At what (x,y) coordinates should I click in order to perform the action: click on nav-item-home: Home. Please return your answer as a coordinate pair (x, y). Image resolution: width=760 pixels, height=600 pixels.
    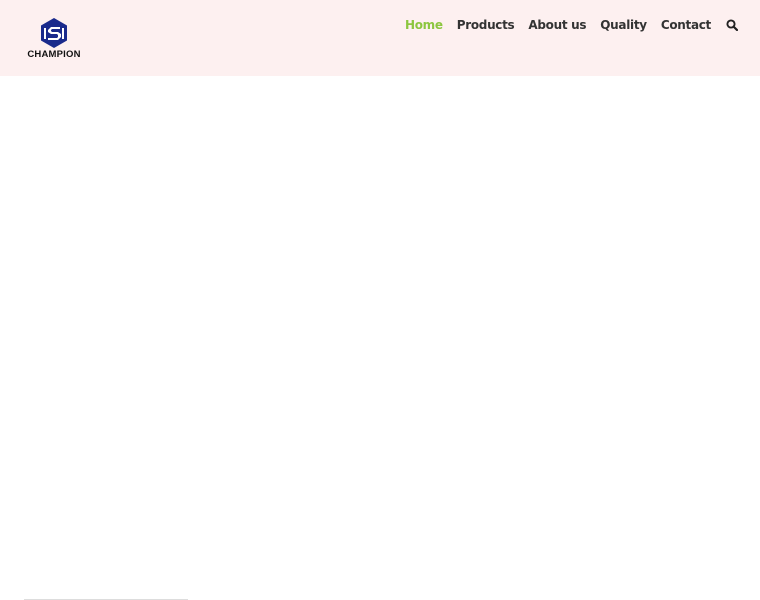
    Looking at the image, I should click on (424, 25).